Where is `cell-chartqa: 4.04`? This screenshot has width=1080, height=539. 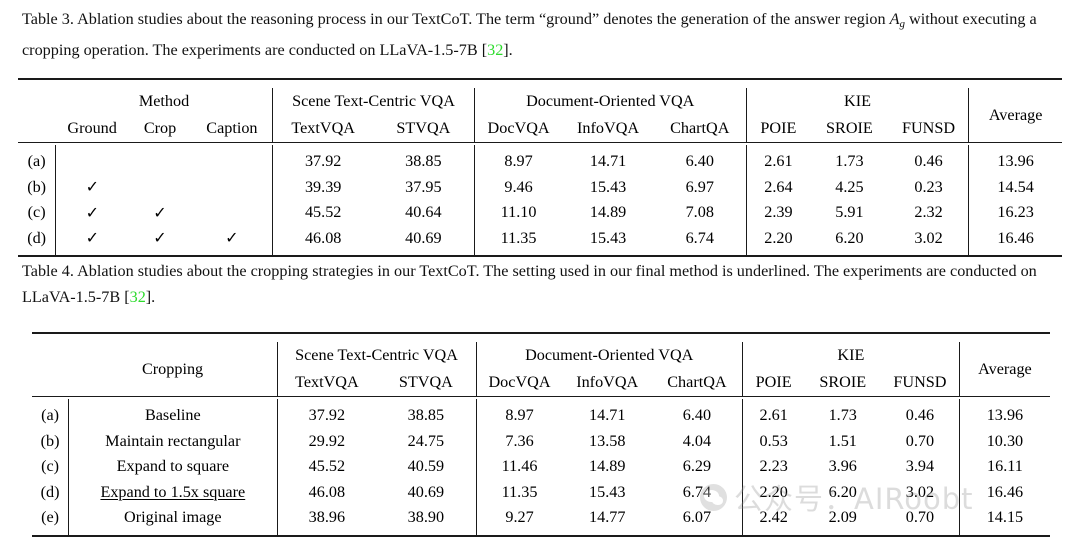 cell-chartqa: 4.04 is located at coordinates (697, 440).